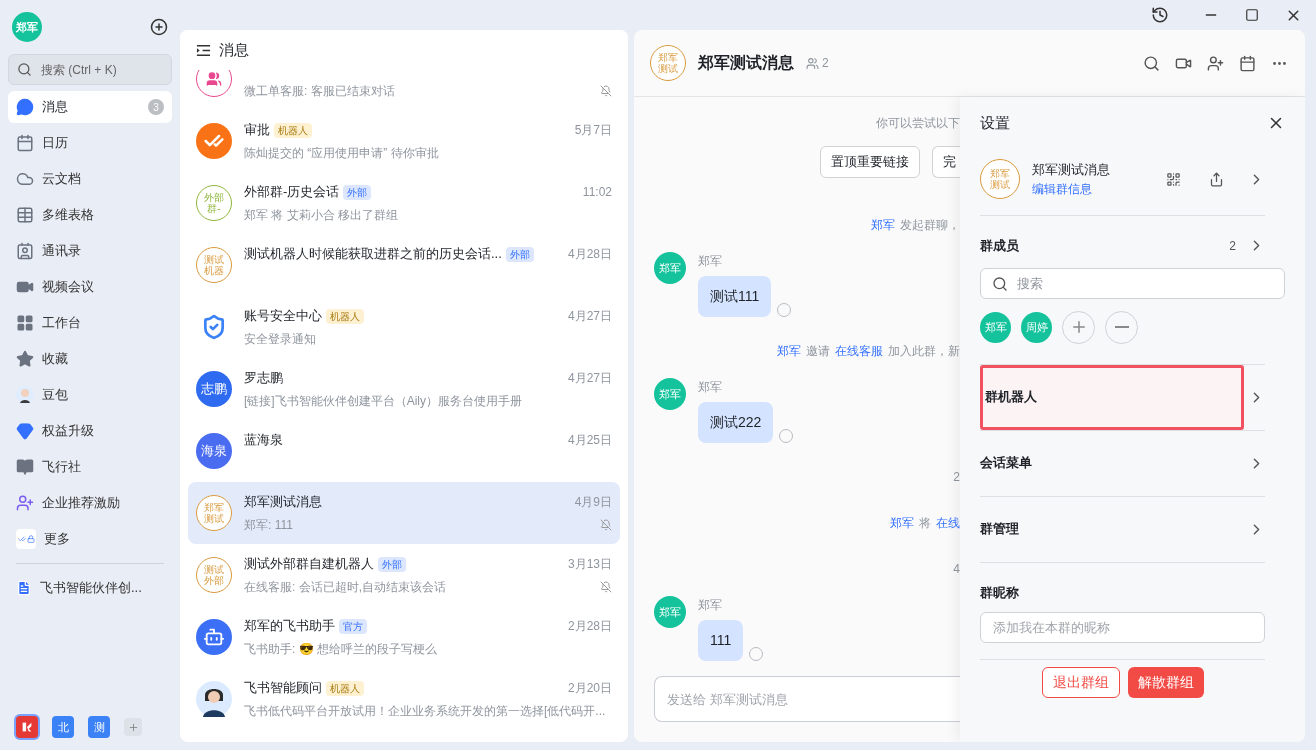 This screenshot has height=750, width=1316. What do you see at coordinates (159, 27) in the screenshot?
I see `create-icon` at bounding box center [159, 27].